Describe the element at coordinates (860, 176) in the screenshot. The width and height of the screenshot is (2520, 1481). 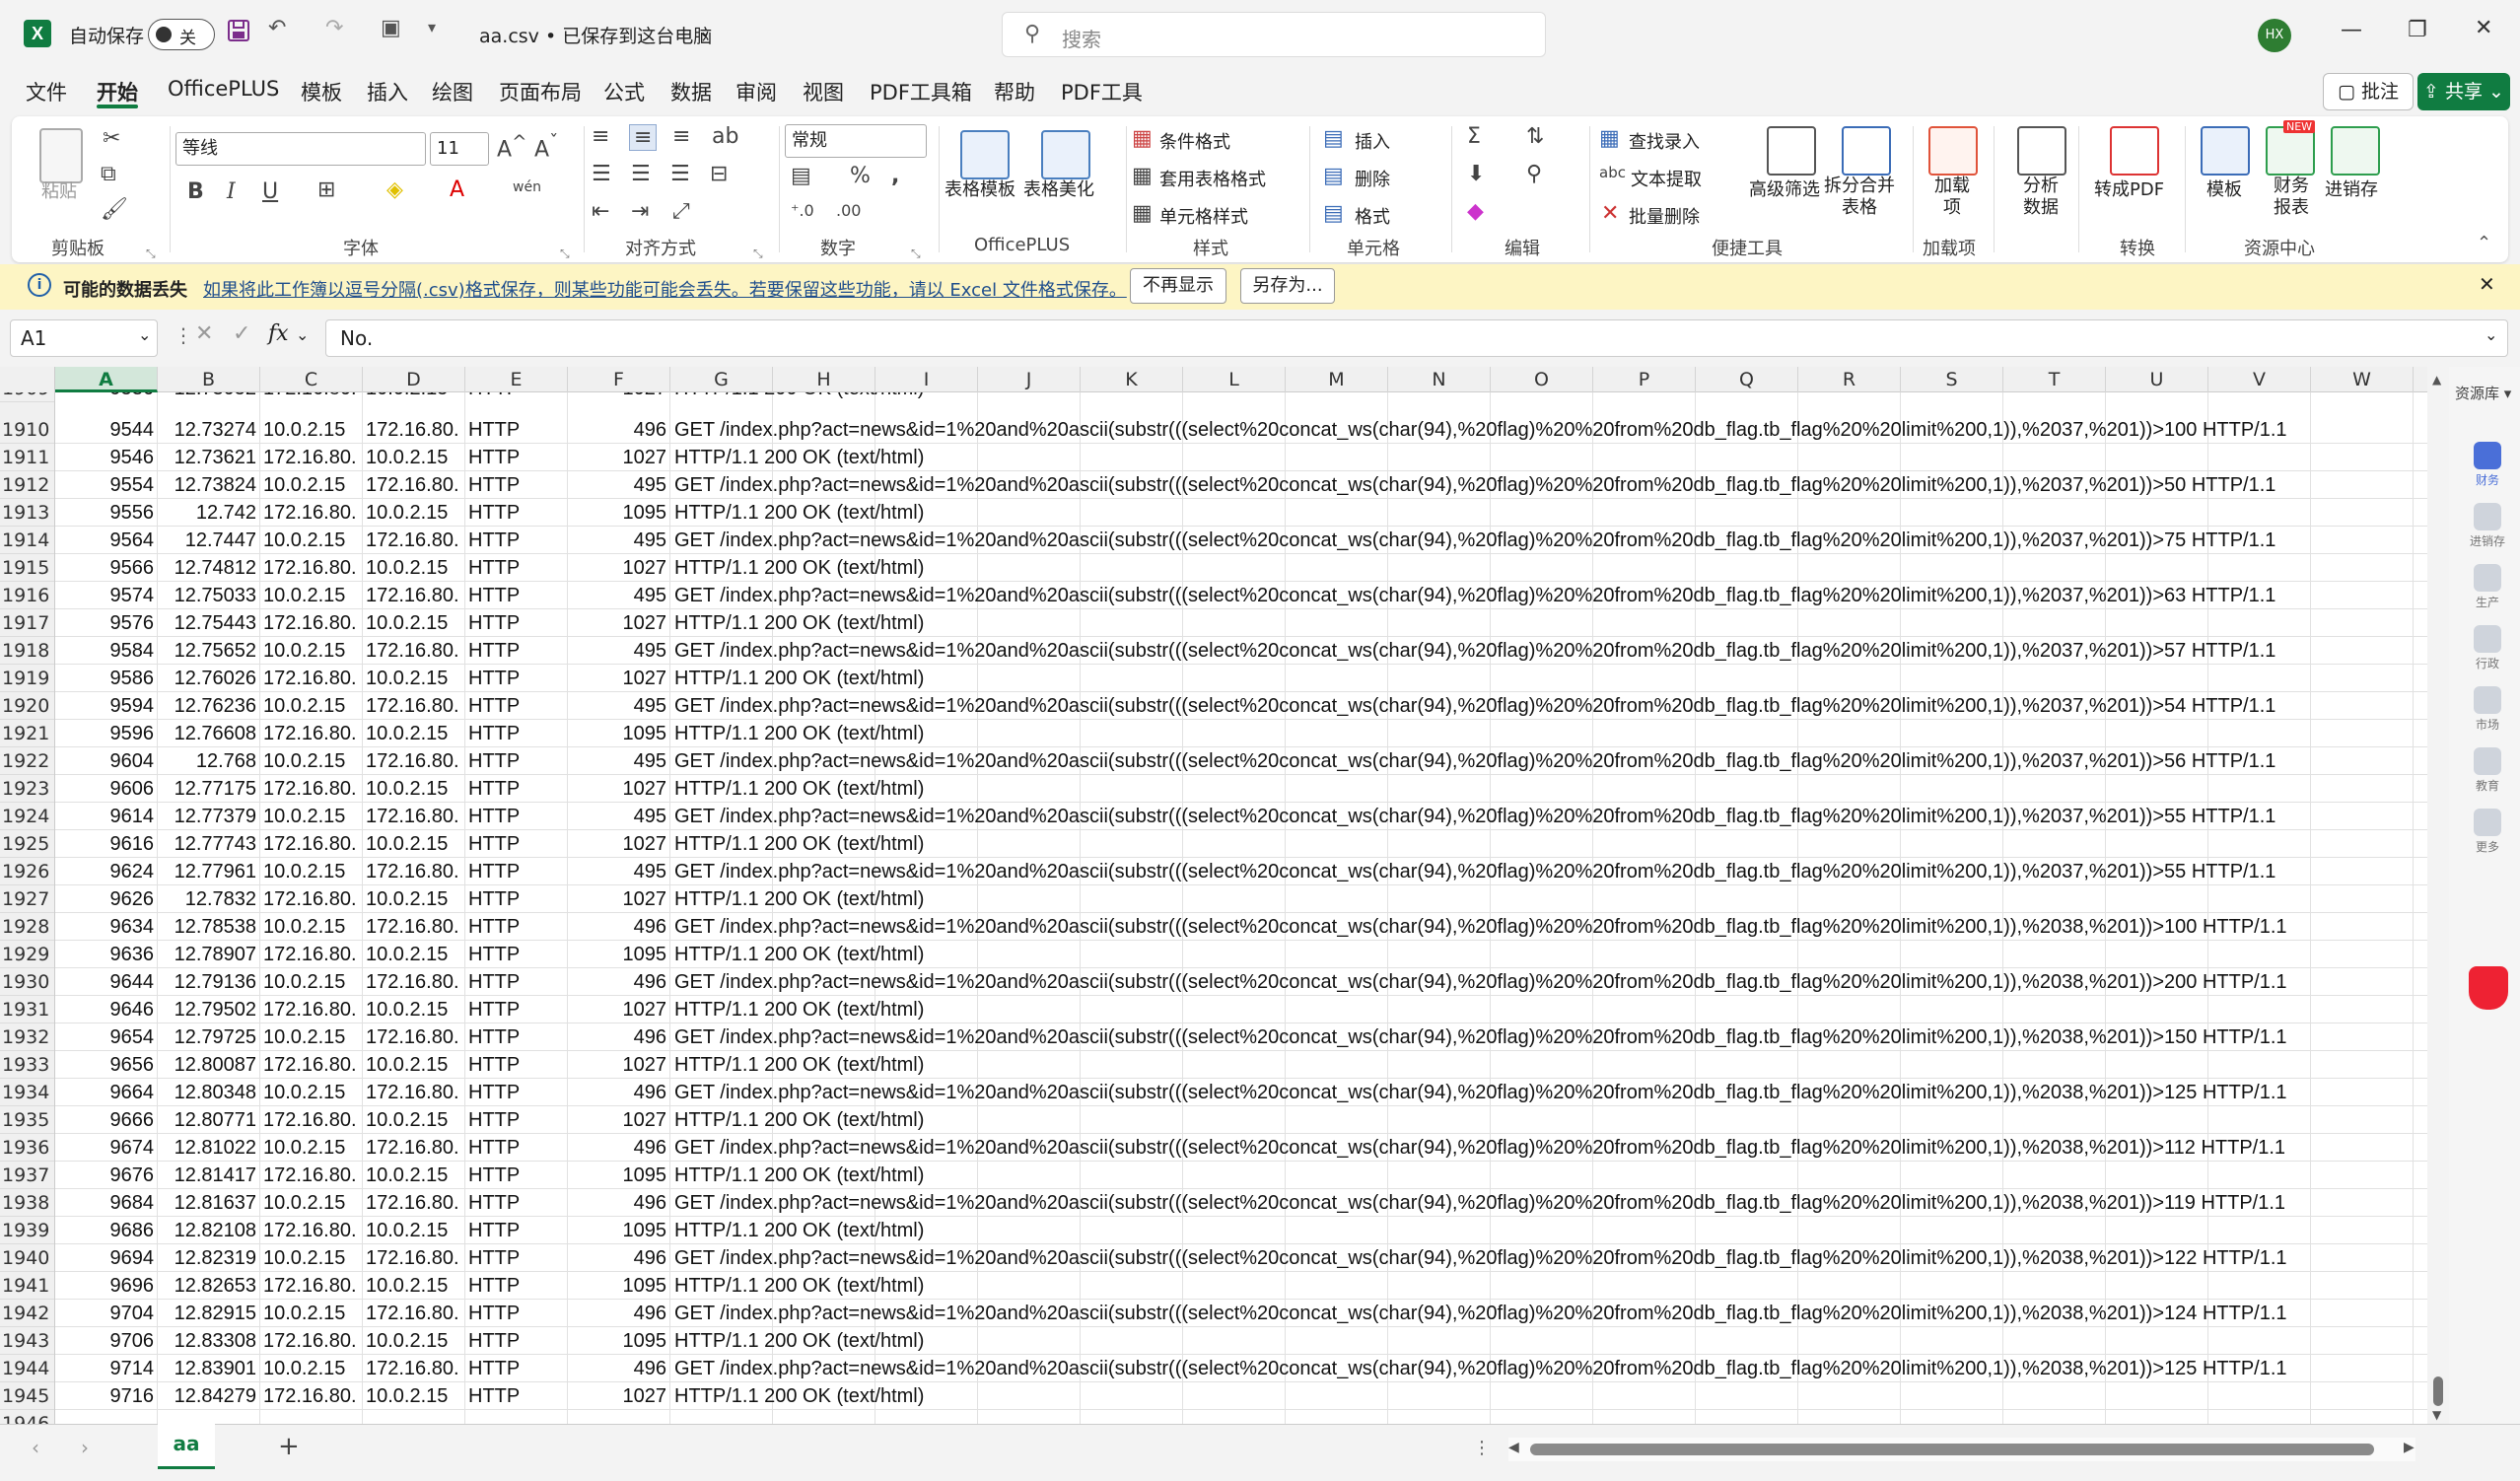
I see `percent-icon: %` at that location.